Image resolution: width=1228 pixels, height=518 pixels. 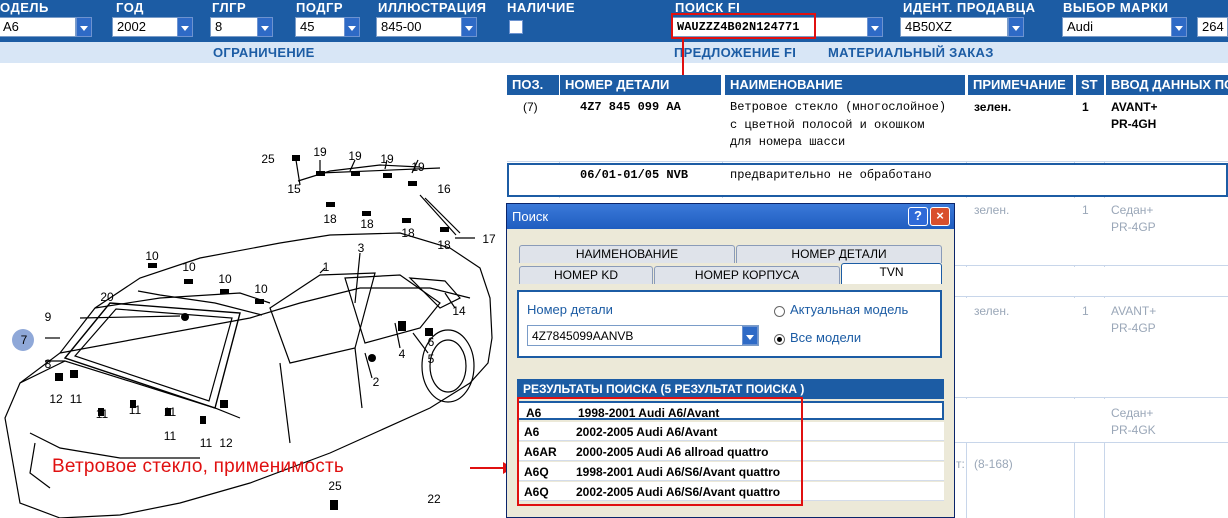 What do you see at coordinates (1134, 311) in the screenshot?
I see `row4-data-line1: AVANT+` at bounding box center [1134, 311].